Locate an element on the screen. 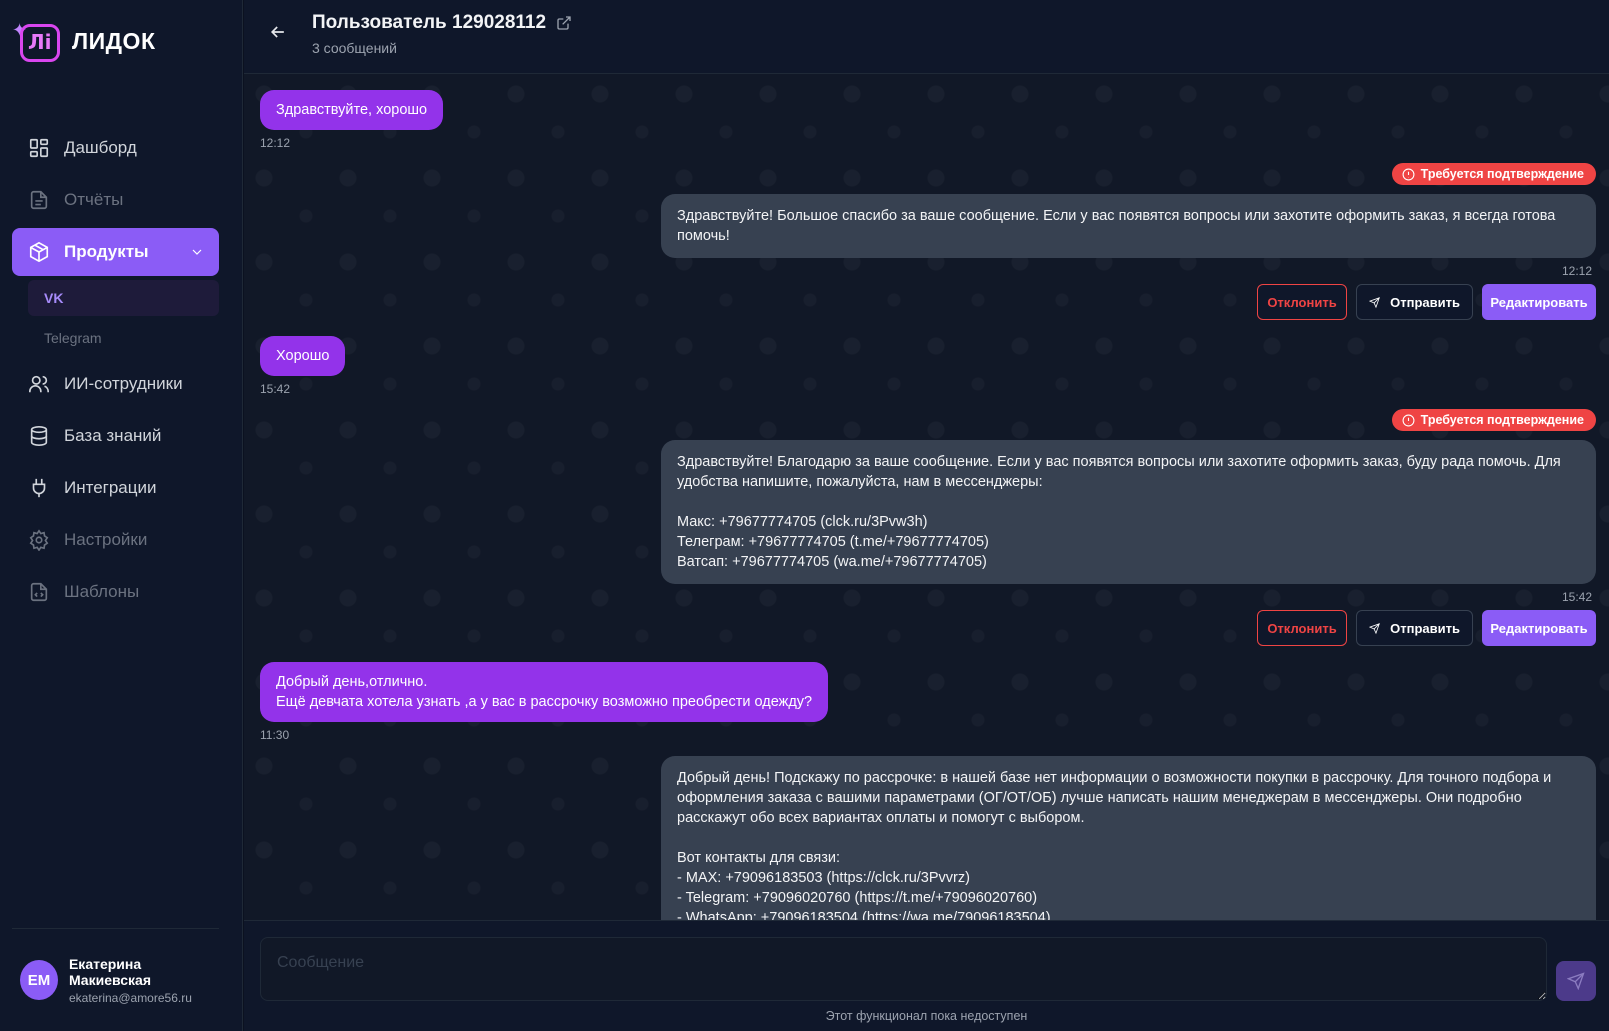 Image resolution: width=1609 pixels, height=1031 pixels. sidebar-subitem-telegram: Telegram is located at coordinates (123, 338).